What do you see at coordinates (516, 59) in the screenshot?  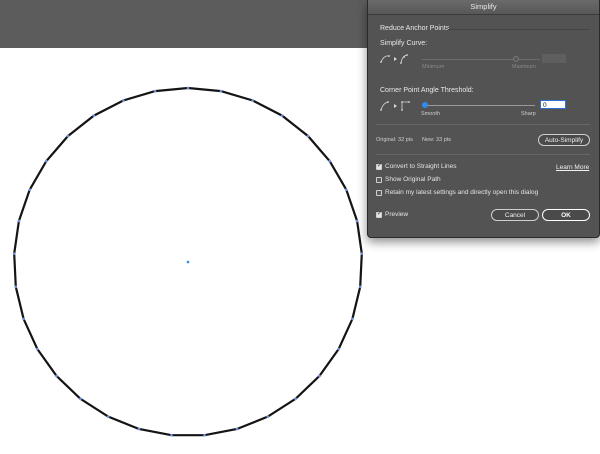 I see `simplify-curve-slider-thumb` at bounding box center [516, 59].